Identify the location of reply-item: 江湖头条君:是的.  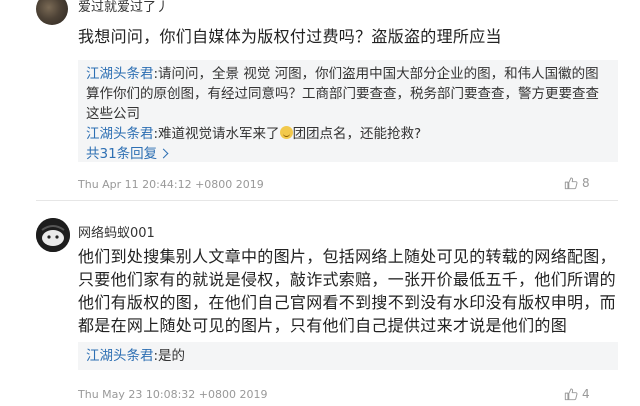
(348, 356).